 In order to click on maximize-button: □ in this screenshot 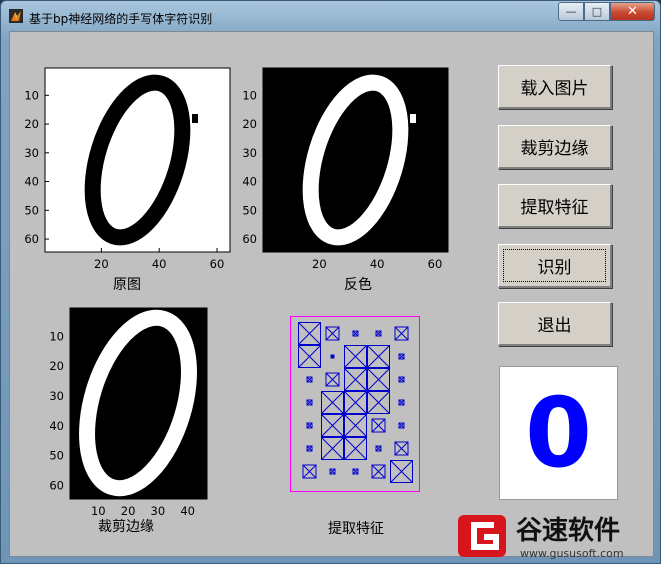, I will do `click(597, 11)`.